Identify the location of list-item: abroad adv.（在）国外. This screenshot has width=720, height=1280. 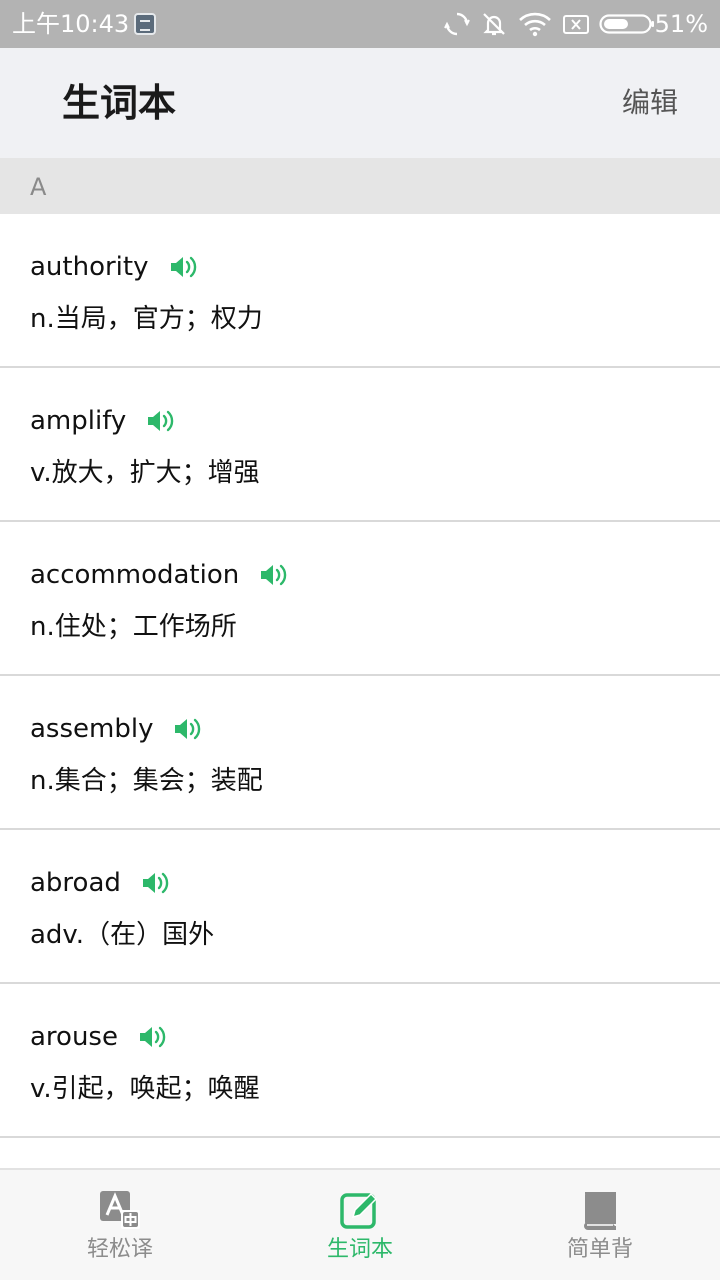
(360, 907).